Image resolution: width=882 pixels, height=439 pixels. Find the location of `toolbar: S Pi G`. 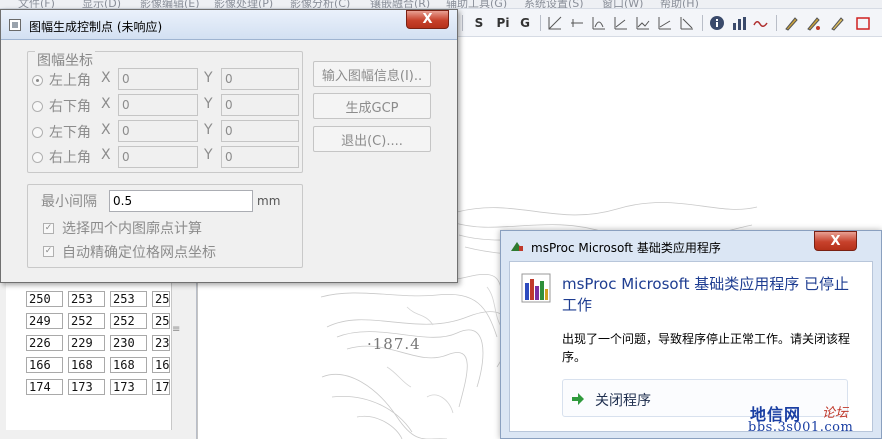

toolbar: S Pi G is located at coordinates (670, 23).